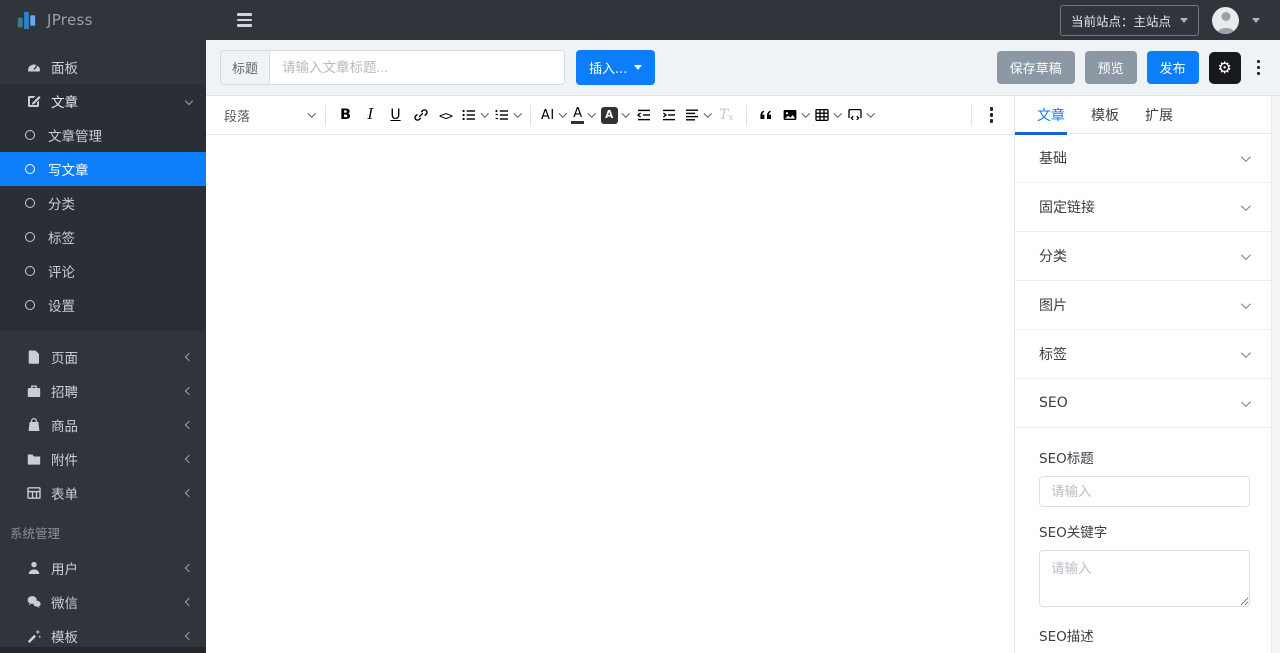  I want to click on clear-format-button: Tx, so click(726, 115).